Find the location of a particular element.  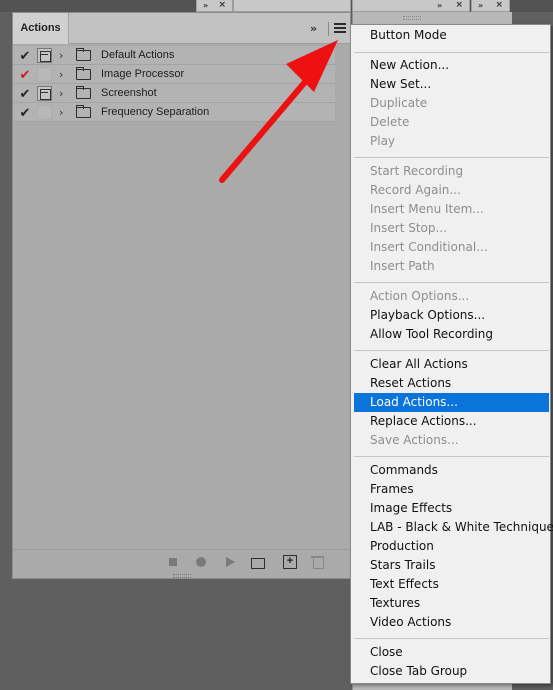

action-set-row: ✔ › Frequency Separation is located at coordinates (174, 112).